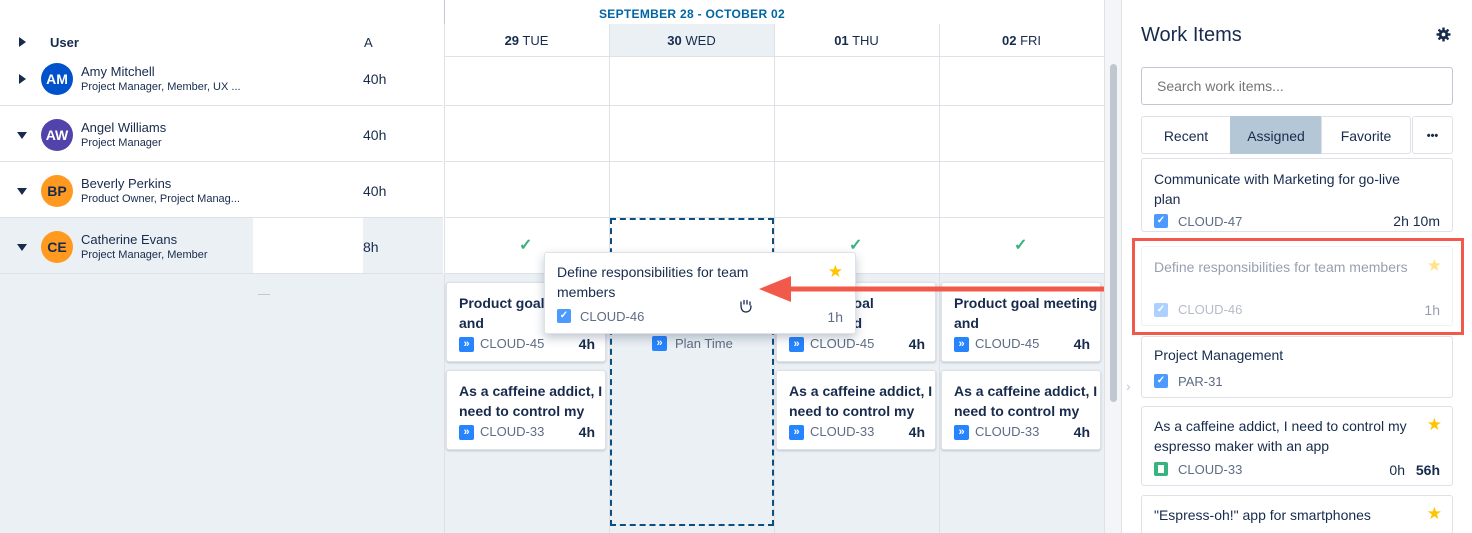  What do you see at coordinates (1366, 135) in the screenshot?
I see `tab-favorite: Favorite` at bounding box center [1366, 135].